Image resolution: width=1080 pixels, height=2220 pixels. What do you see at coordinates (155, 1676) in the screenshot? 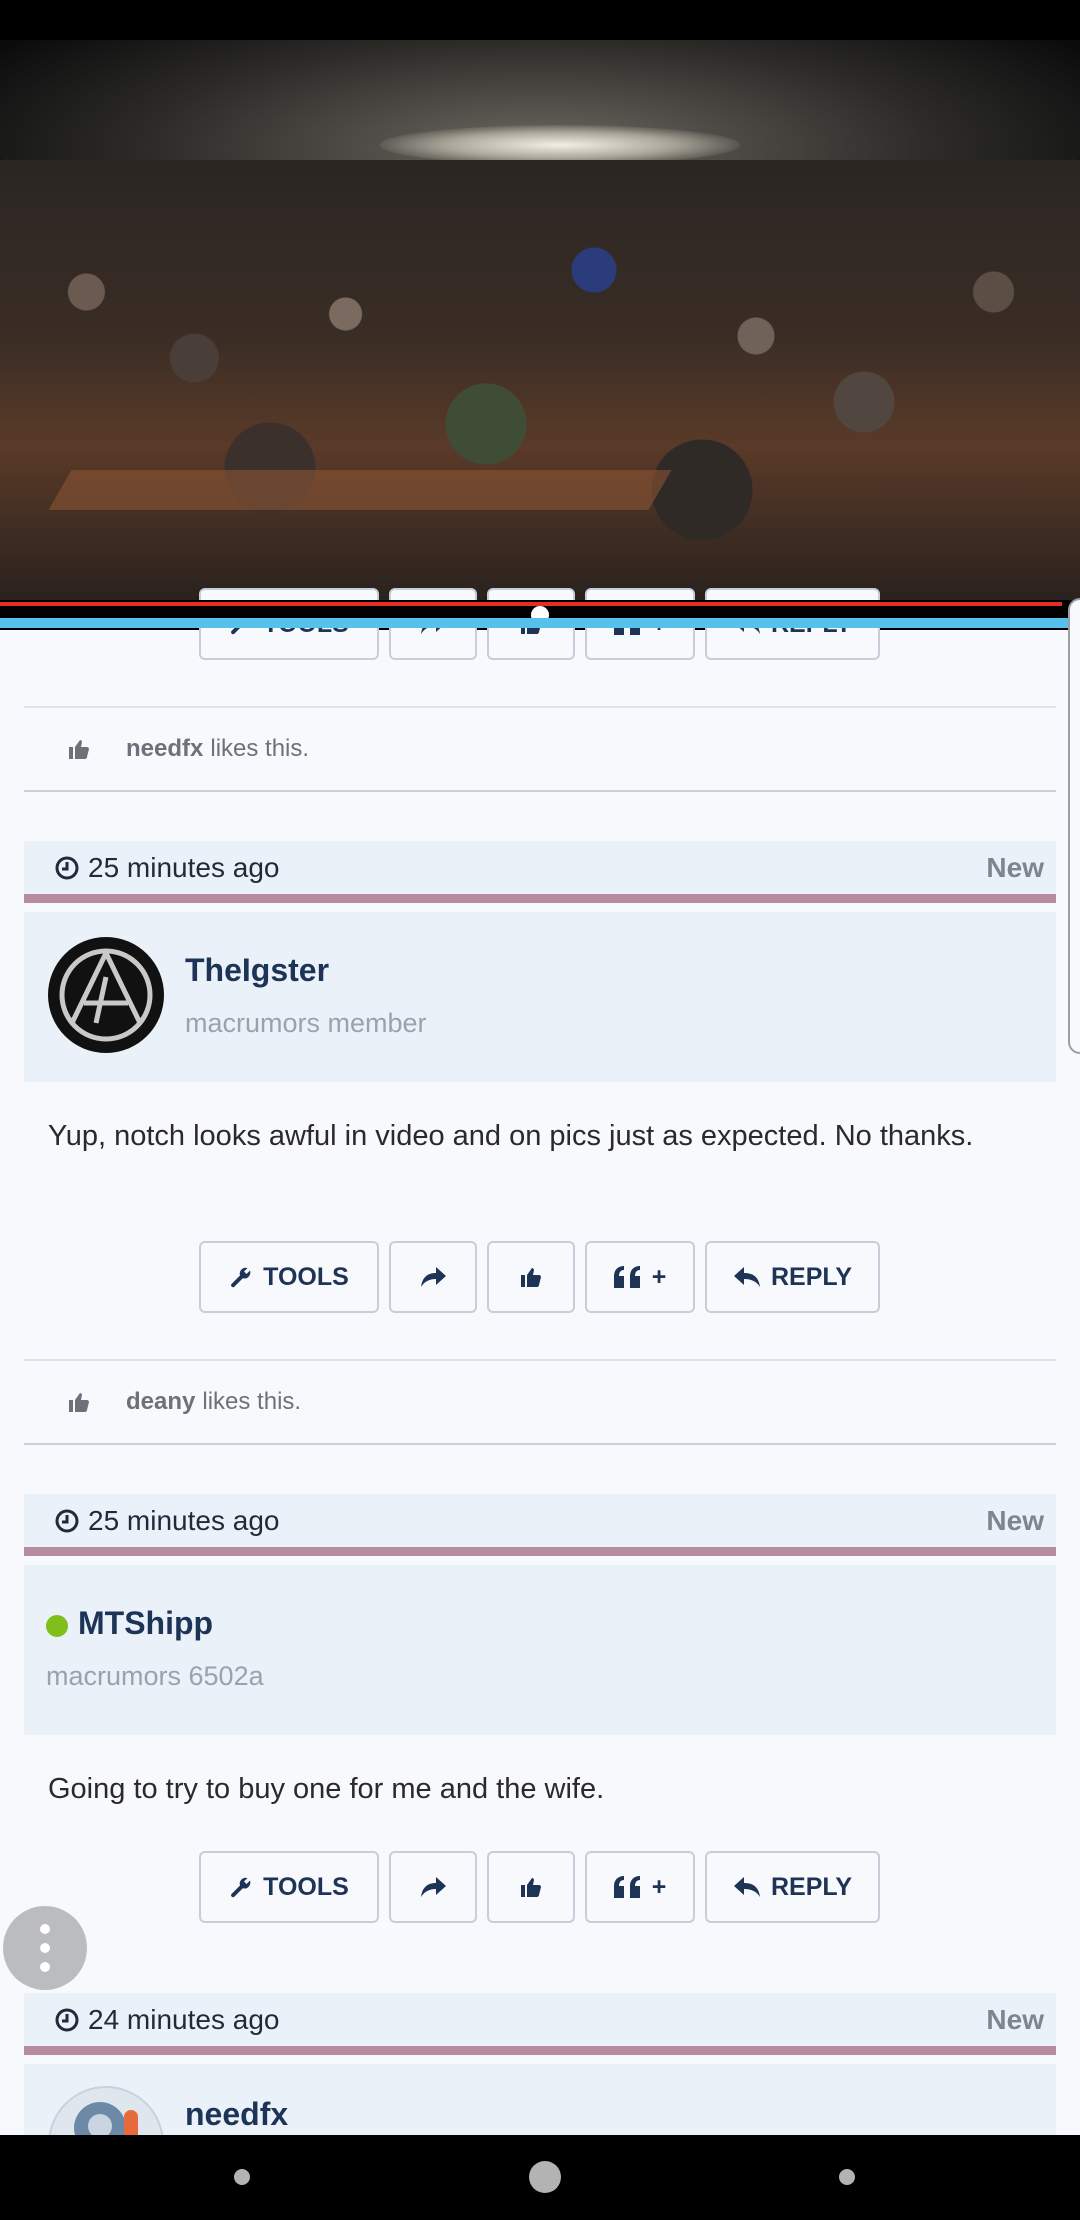
I see `user-title: macrumors 6502a` at bounding box center [155, 1676].